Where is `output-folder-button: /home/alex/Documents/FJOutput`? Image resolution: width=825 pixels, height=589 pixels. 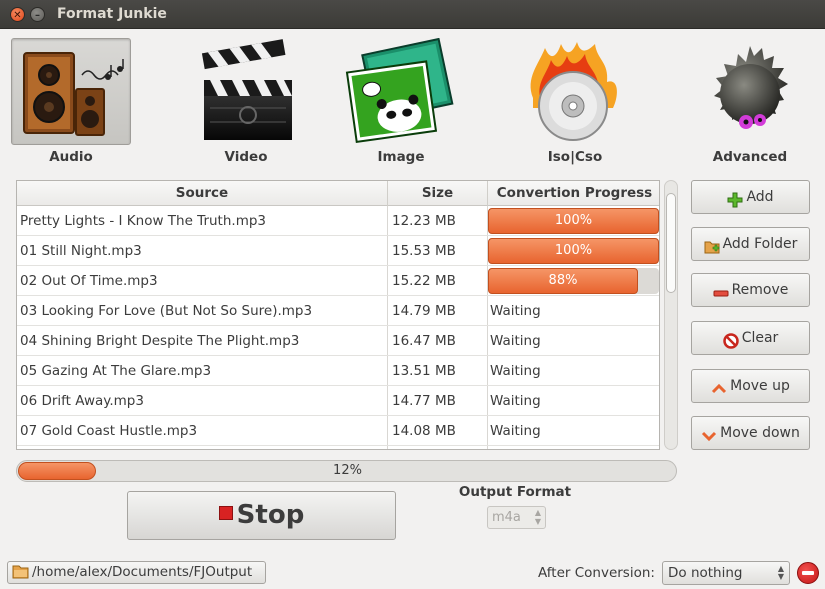 output-folder-button: /home/alex/Documents/FJOutput is located at coordinates (136, 572).